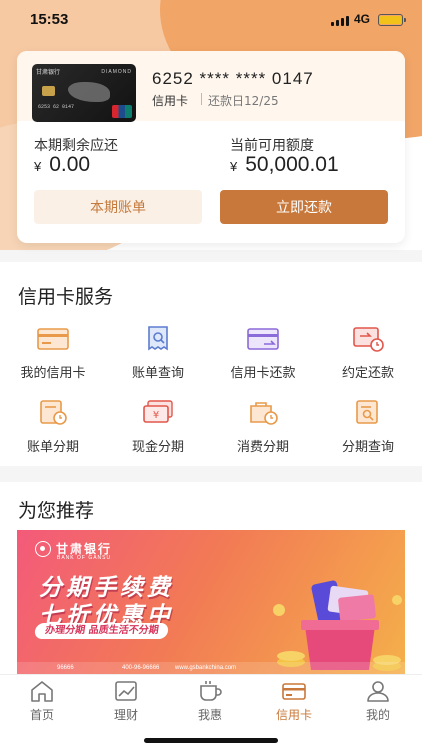  I want to click on home-indicator, so click(211, 740).